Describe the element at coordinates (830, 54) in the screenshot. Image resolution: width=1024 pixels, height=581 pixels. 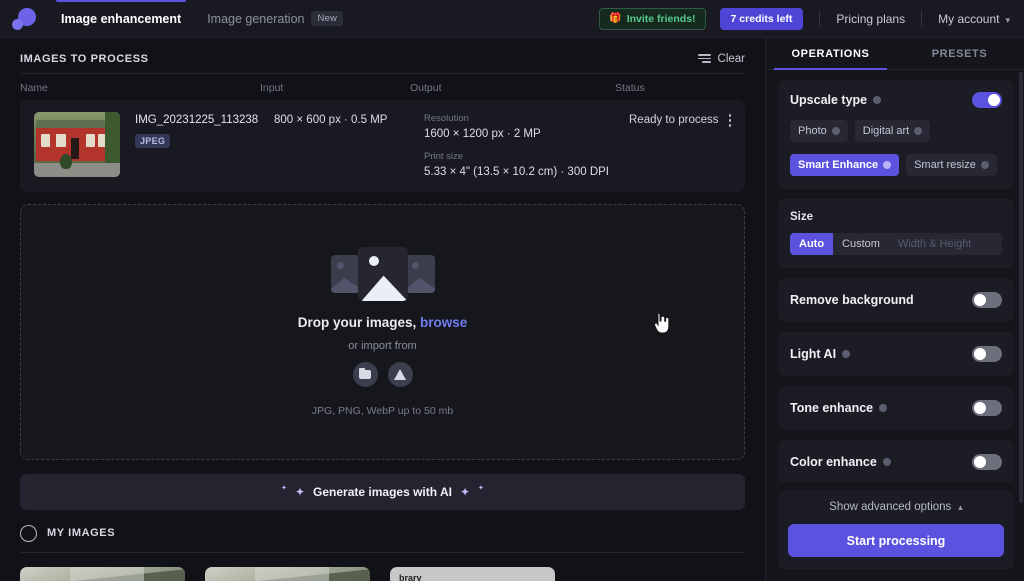
I see `tab-operations: OPERATIONS` at that location.